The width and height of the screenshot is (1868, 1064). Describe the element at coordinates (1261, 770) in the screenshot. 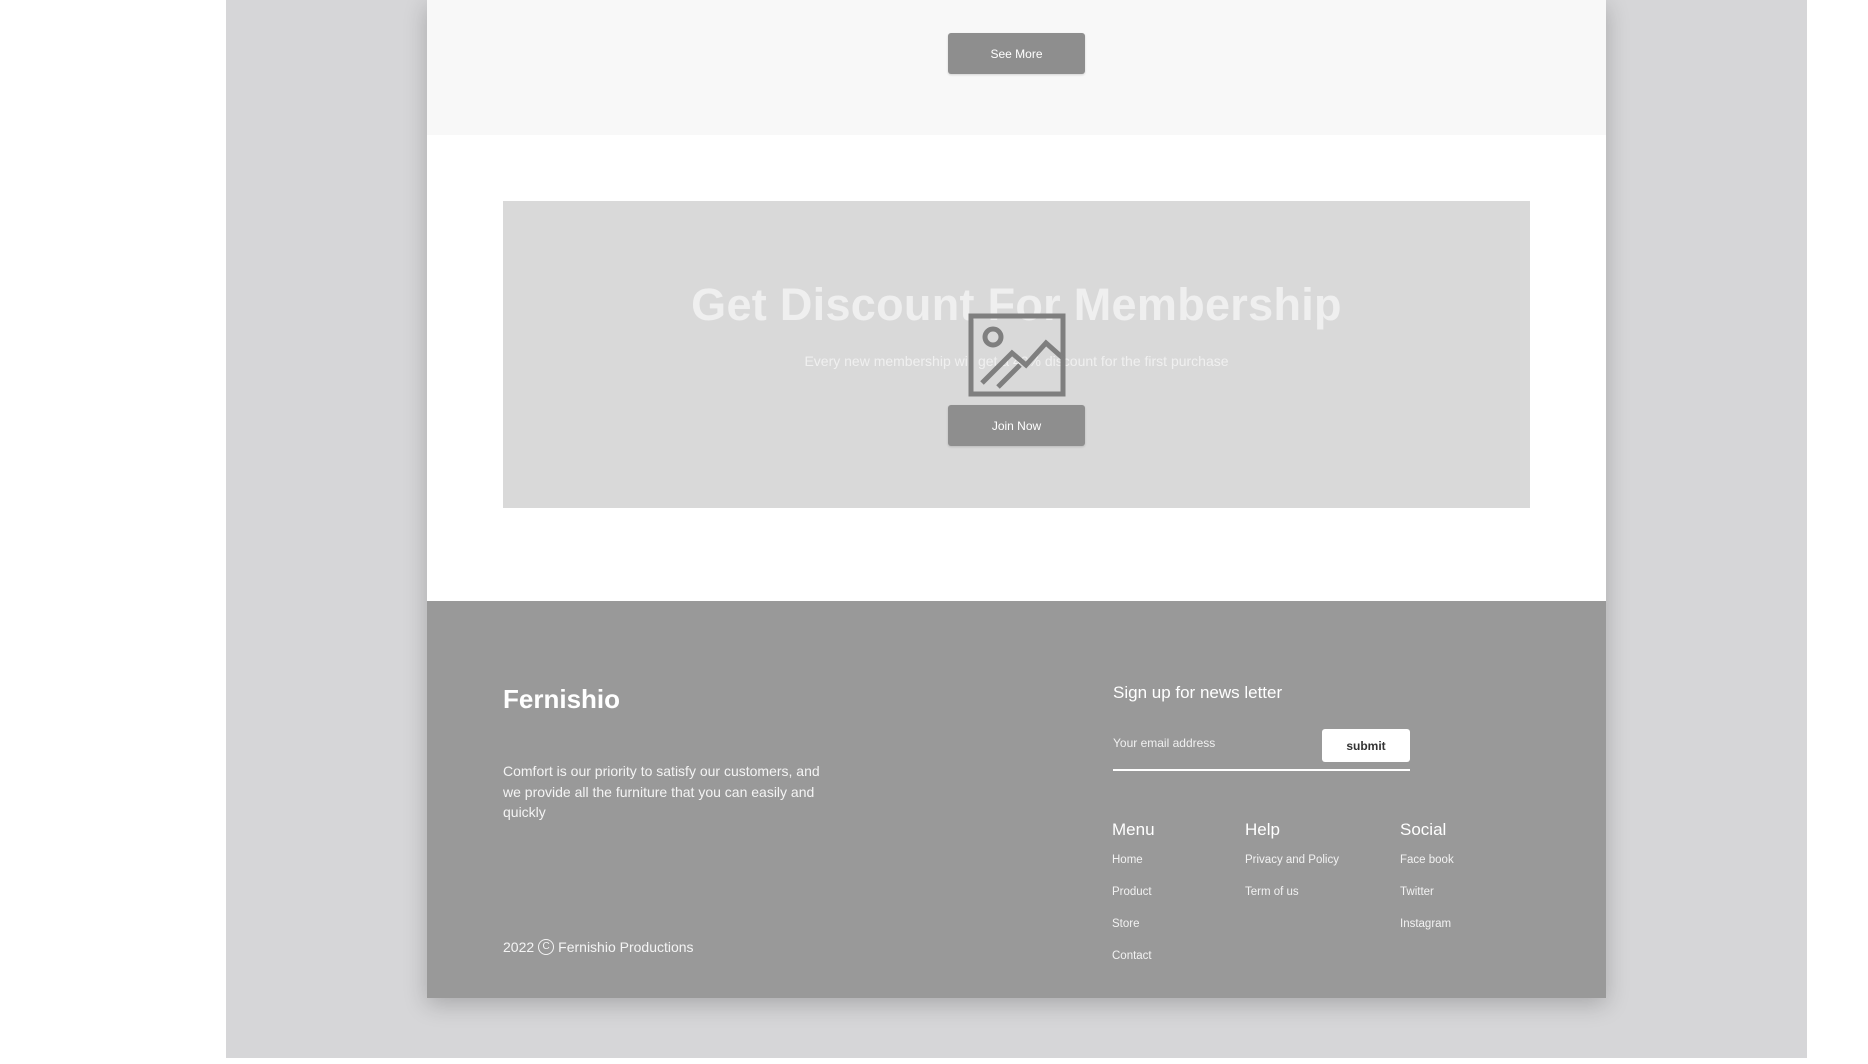

I see `newsletter-input-underline` at that location.